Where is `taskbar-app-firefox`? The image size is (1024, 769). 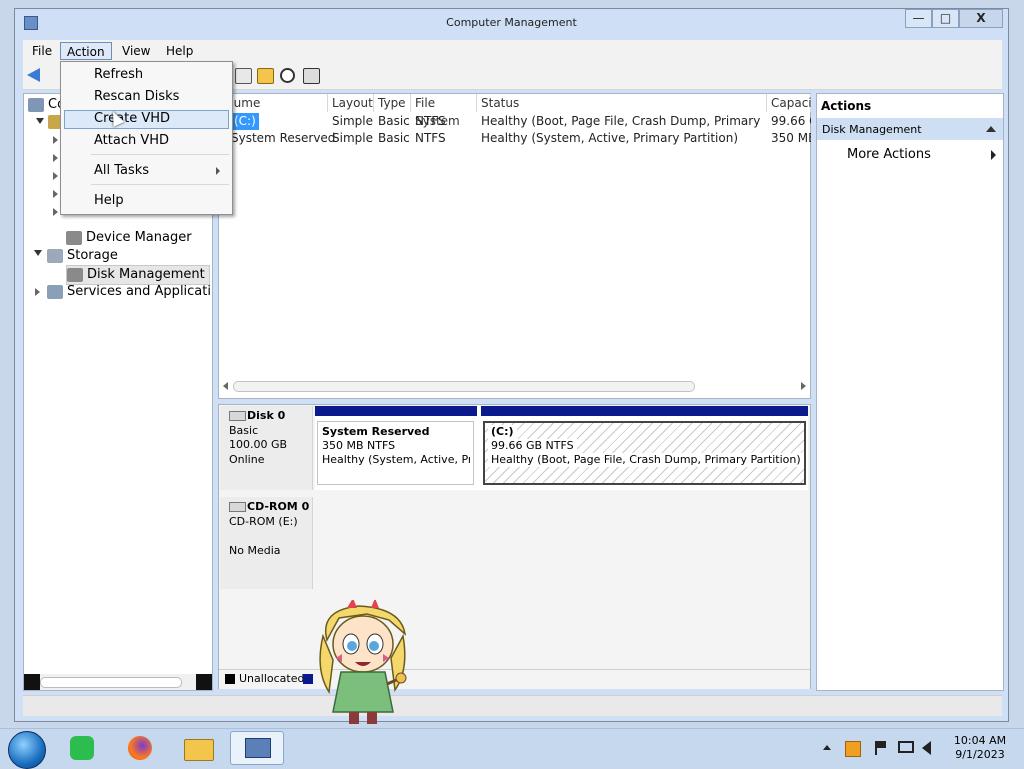
taskbar-app-firefox is located at coordinates (141, 748).